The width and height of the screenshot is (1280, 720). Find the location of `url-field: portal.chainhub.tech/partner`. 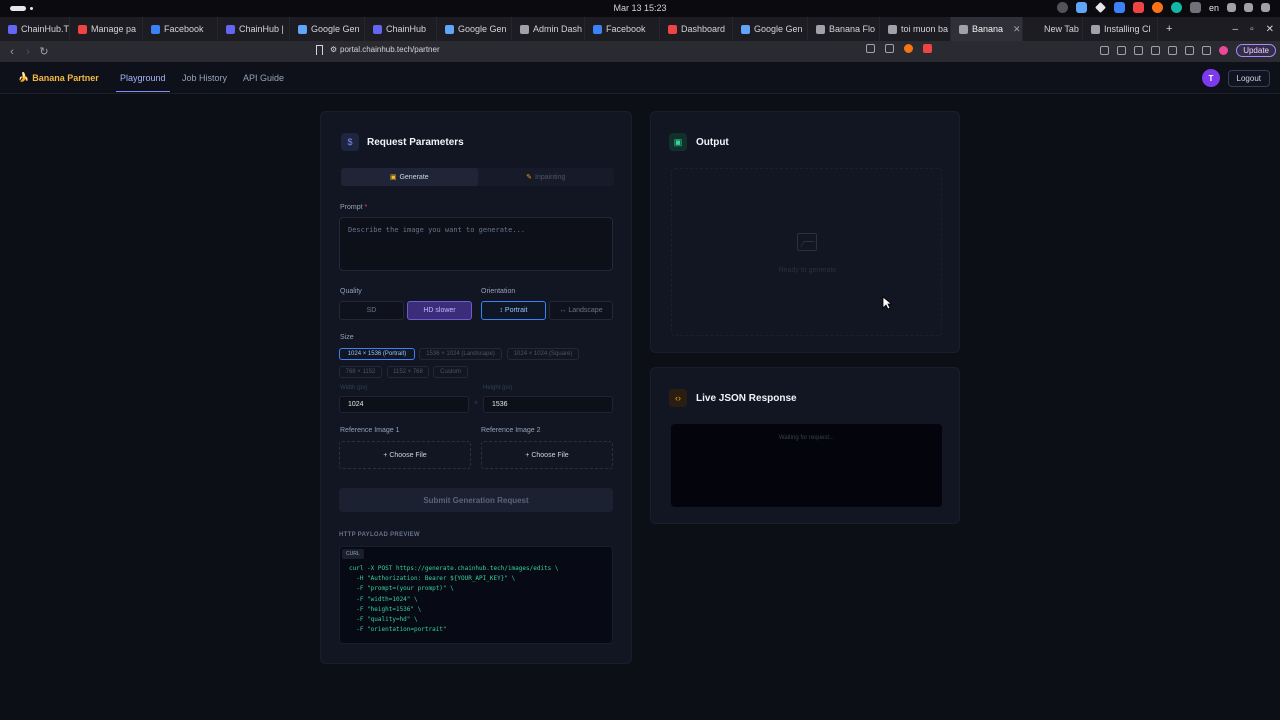

url-field: portal.chainhub.tech/partner is located at coordinates (390, 49).